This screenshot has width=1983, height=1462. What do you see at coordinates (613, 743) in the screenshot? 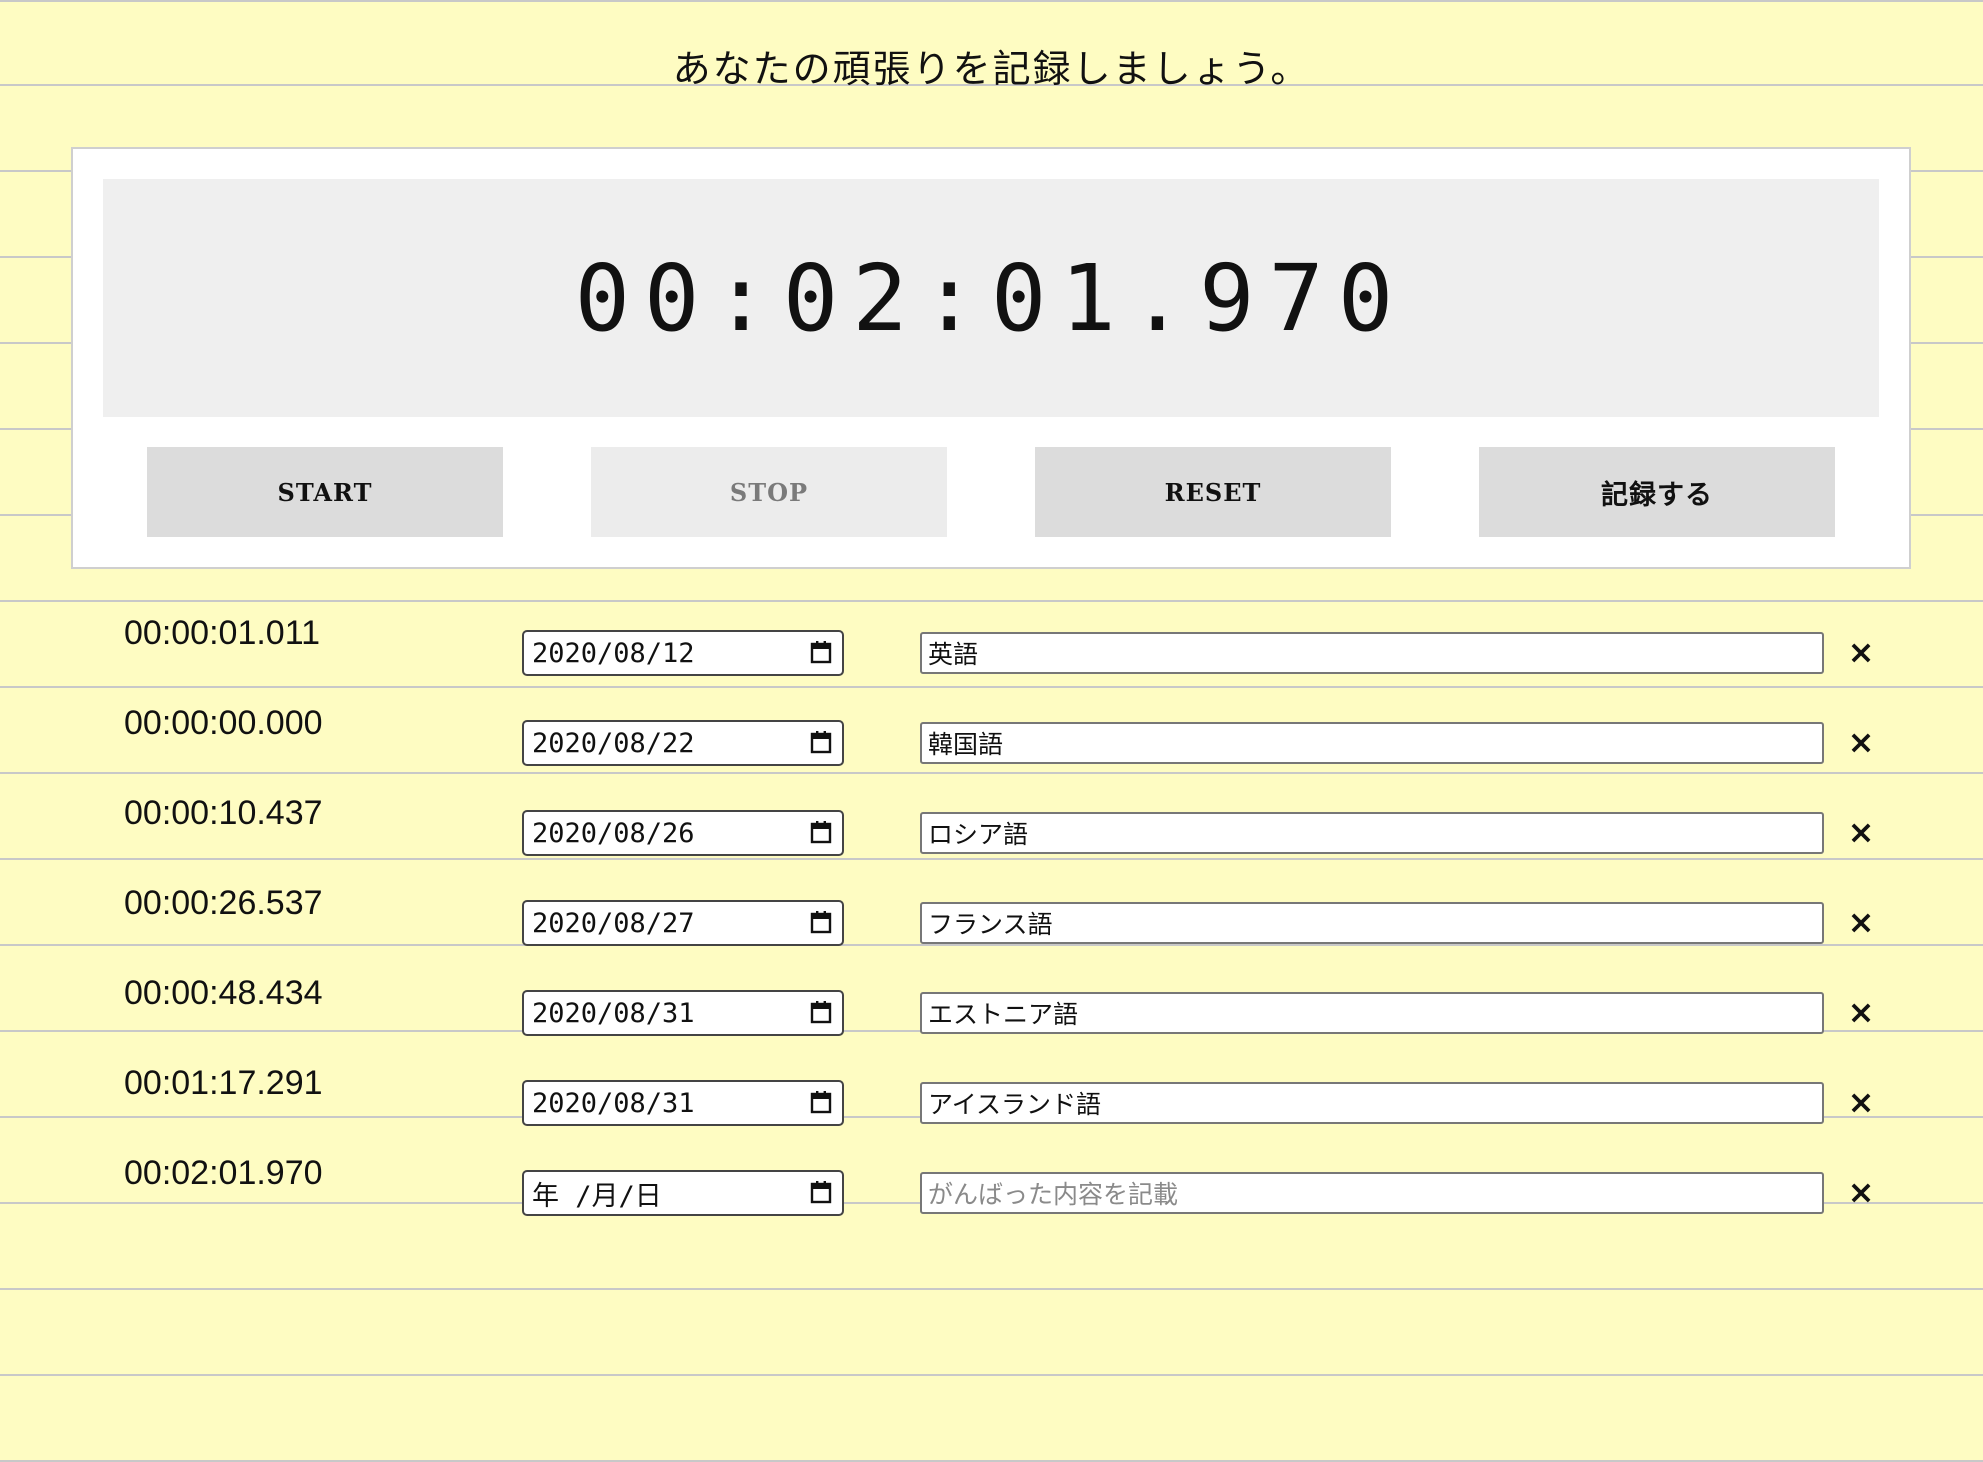
I see `record-date-value: 2020/08/22` at bounding box center [613, 743].